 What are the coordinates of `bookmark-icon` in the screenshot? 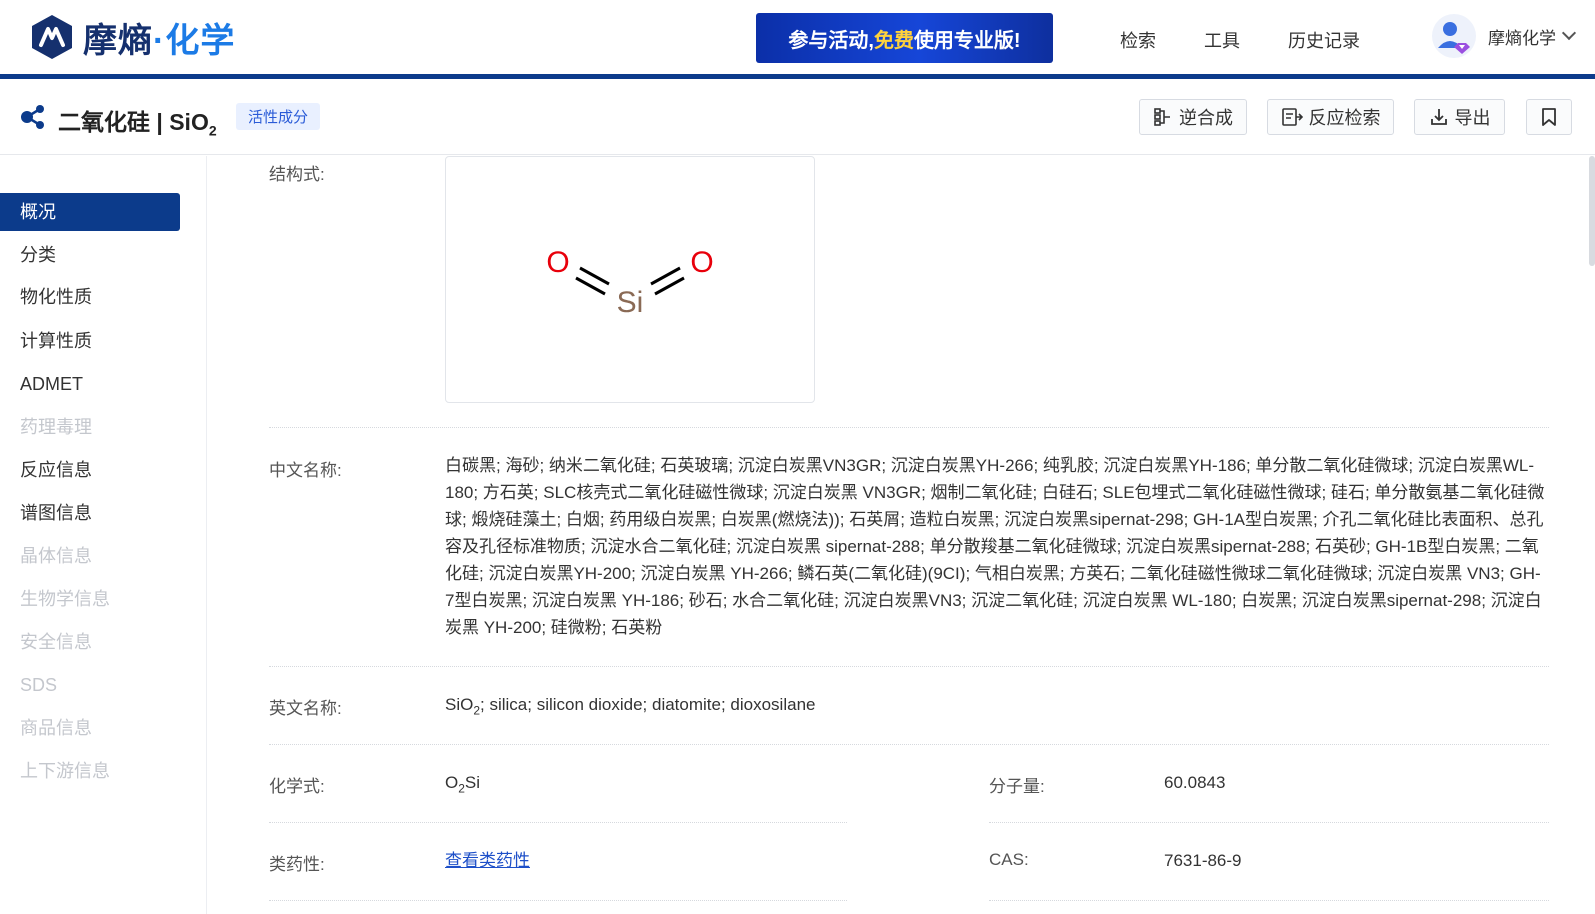 It's located at (1549, 117).